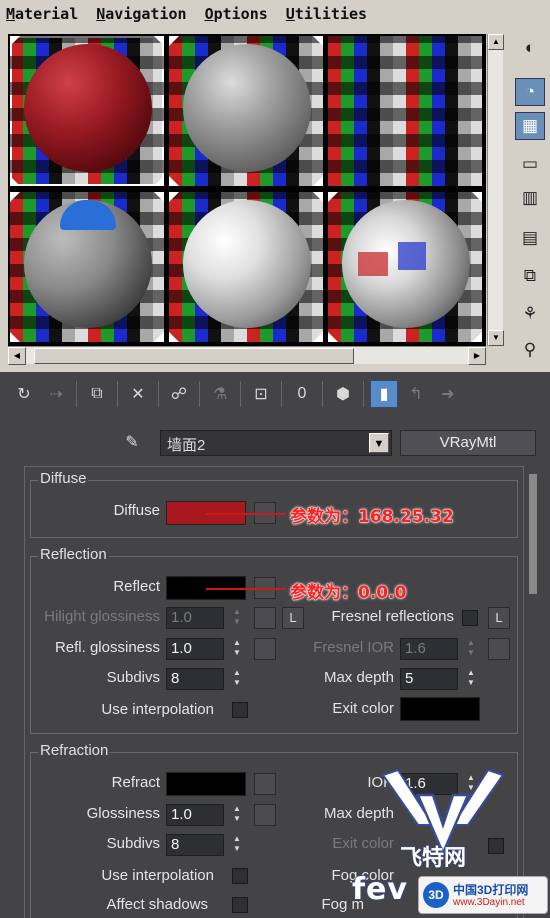 Image resolution: width=550 pixels, height=918 pixels. I want to click on reflect-label: Reflect, so click(136, 586).